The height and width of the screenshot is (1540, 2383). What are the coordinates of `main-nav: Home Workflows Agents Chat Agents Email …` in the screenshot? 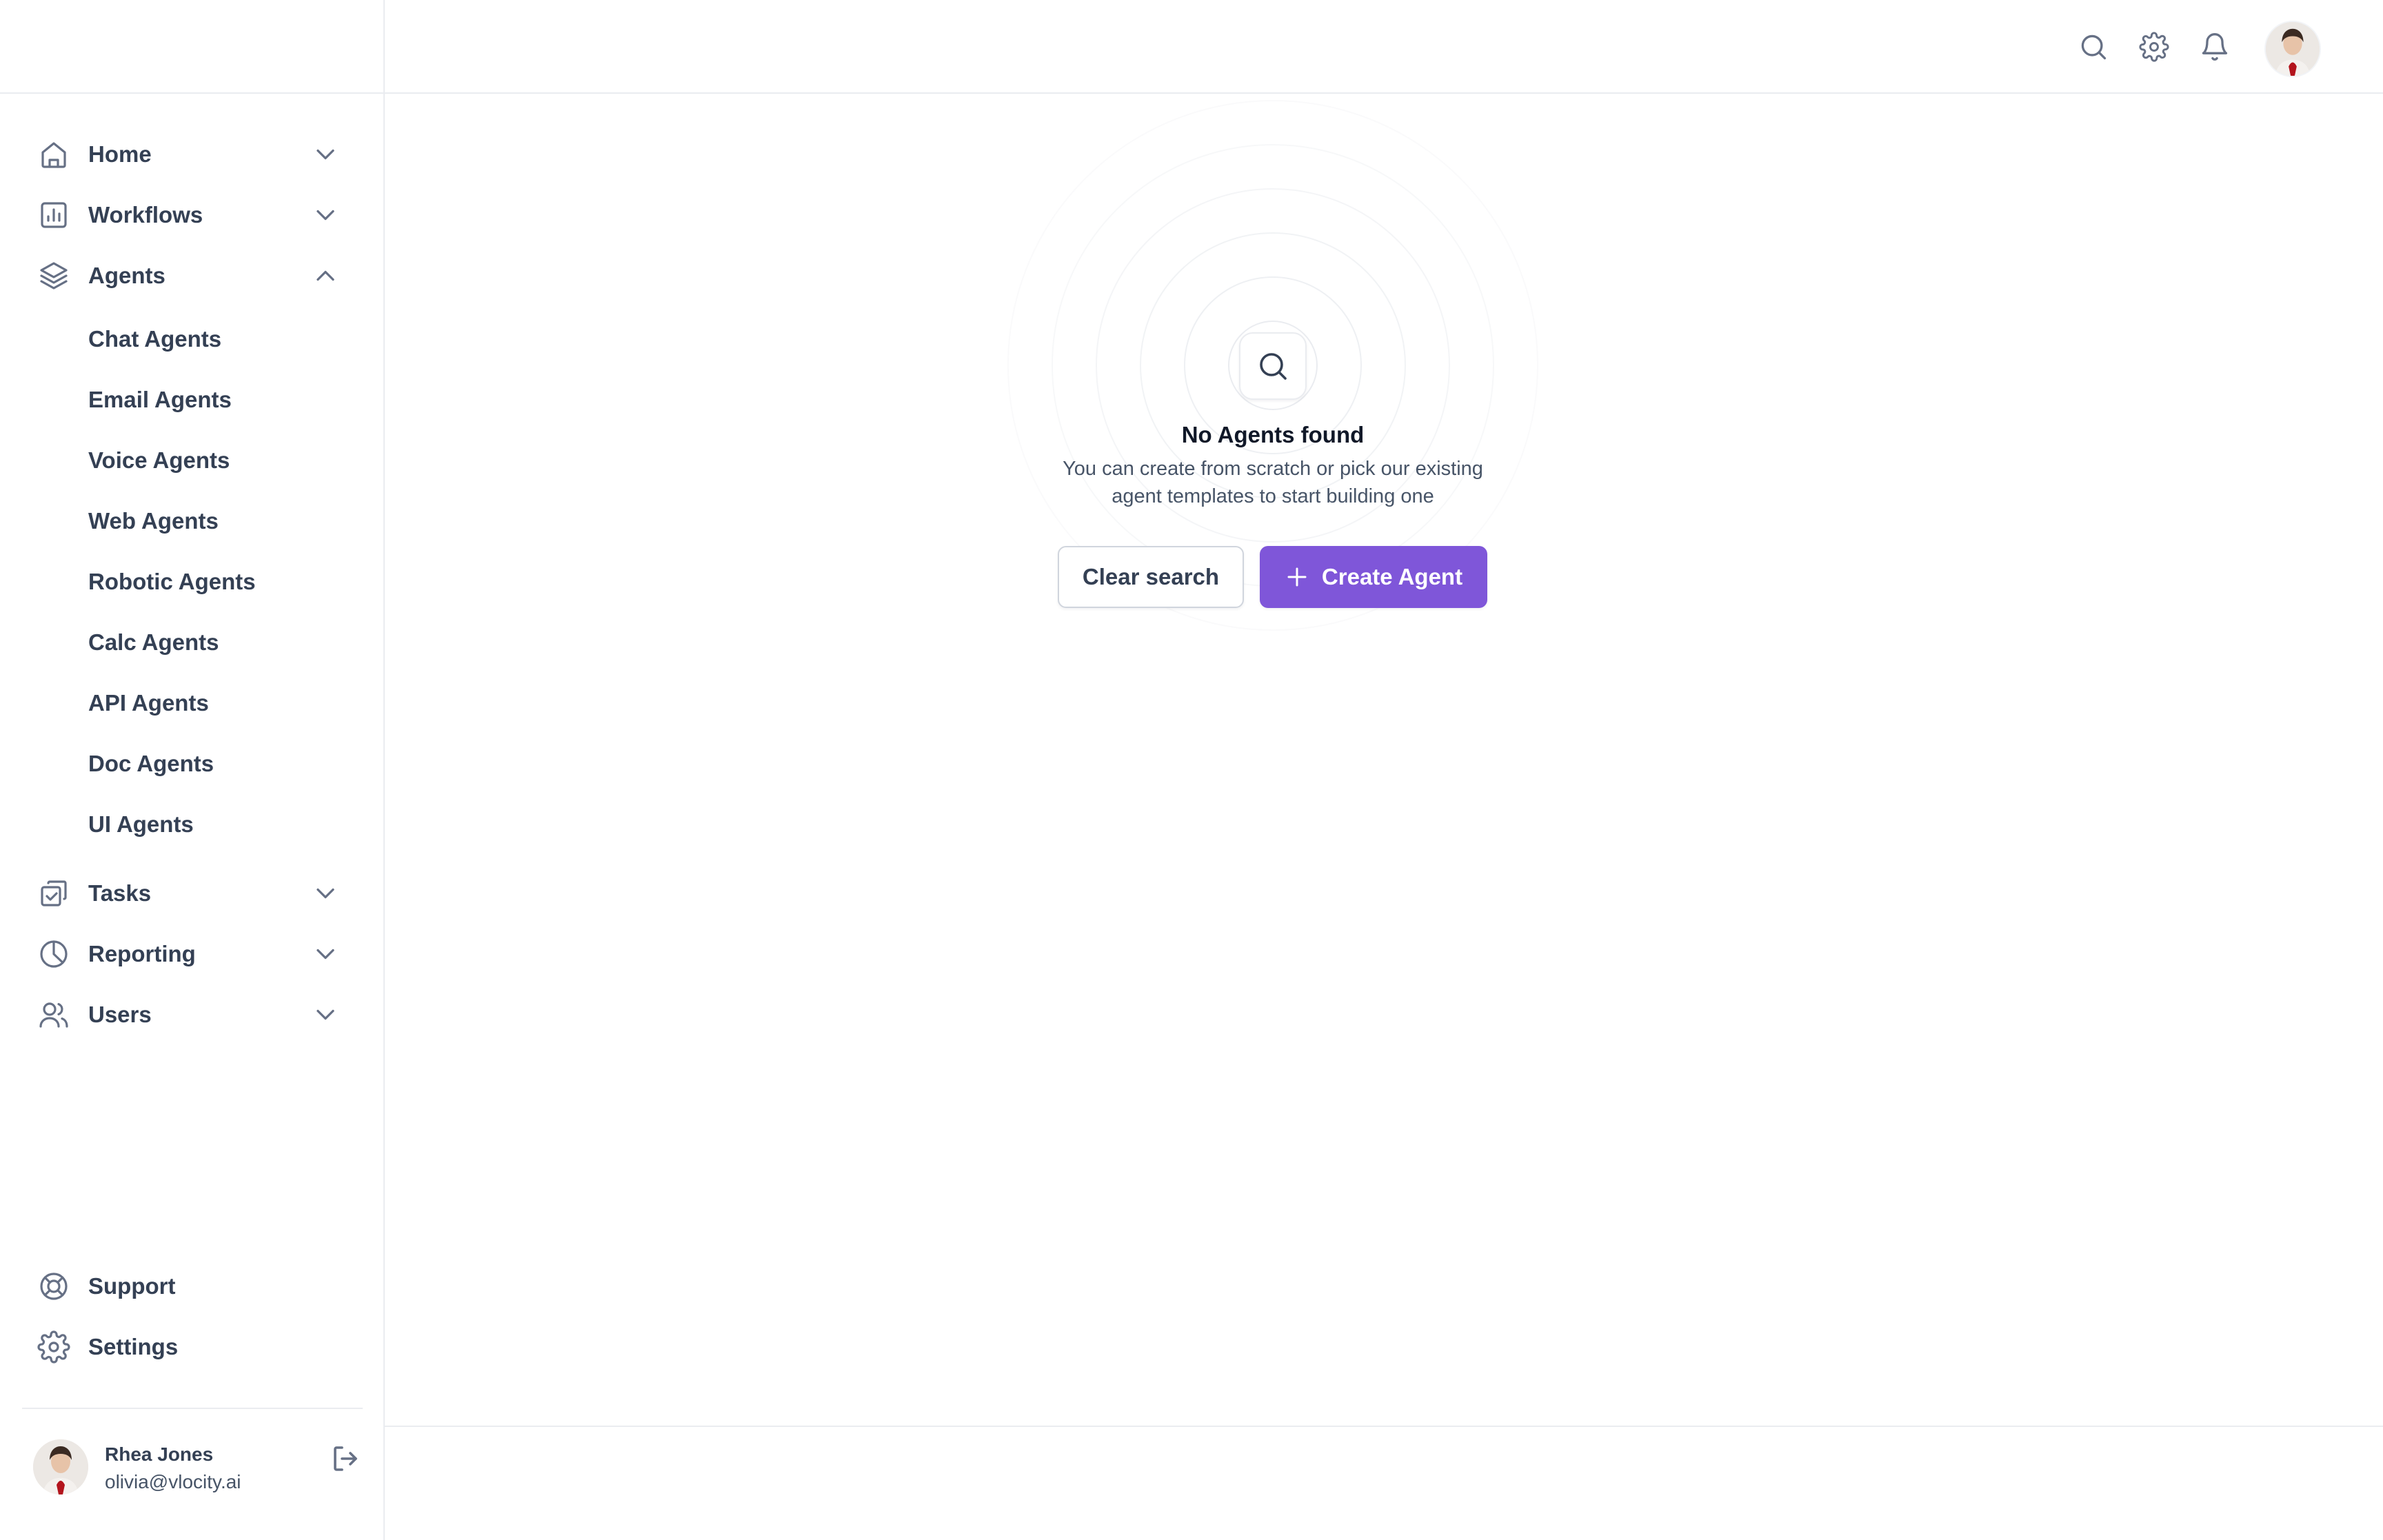 It's located at (191, 585).